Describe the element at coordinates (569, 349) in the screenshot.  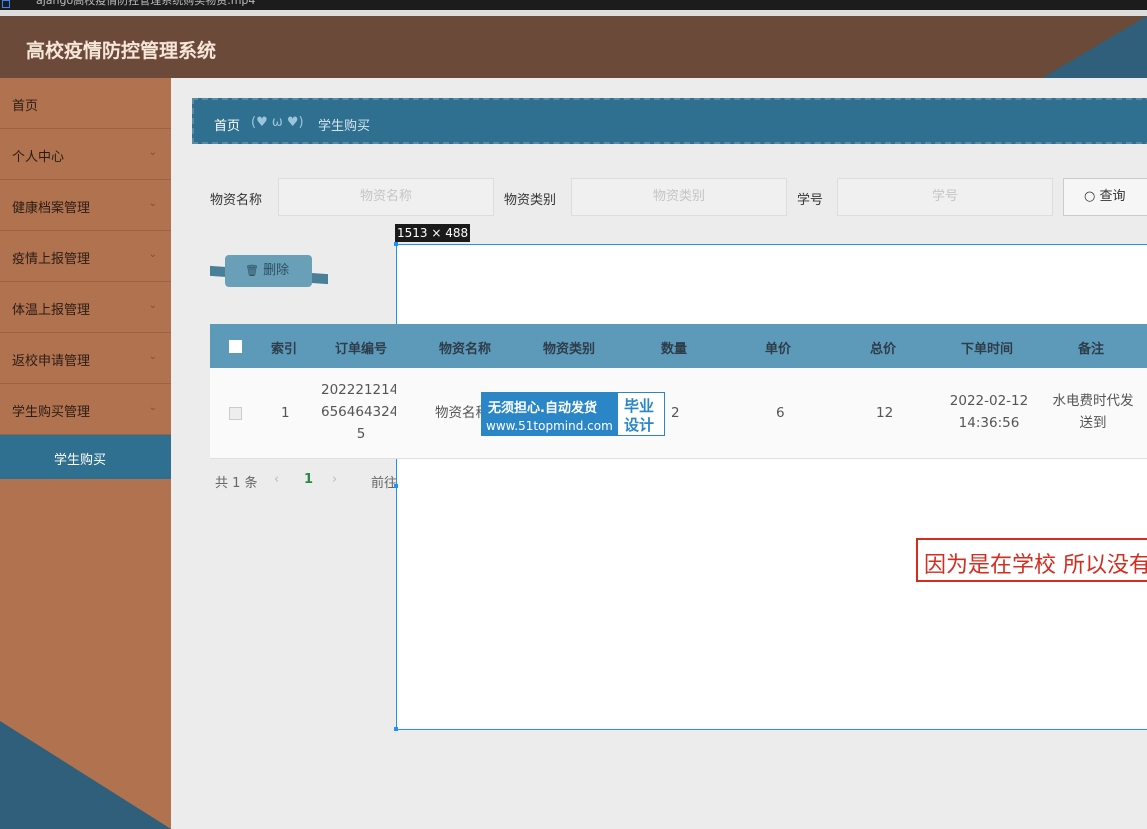
I see `column-header: 物资类别` at that location.